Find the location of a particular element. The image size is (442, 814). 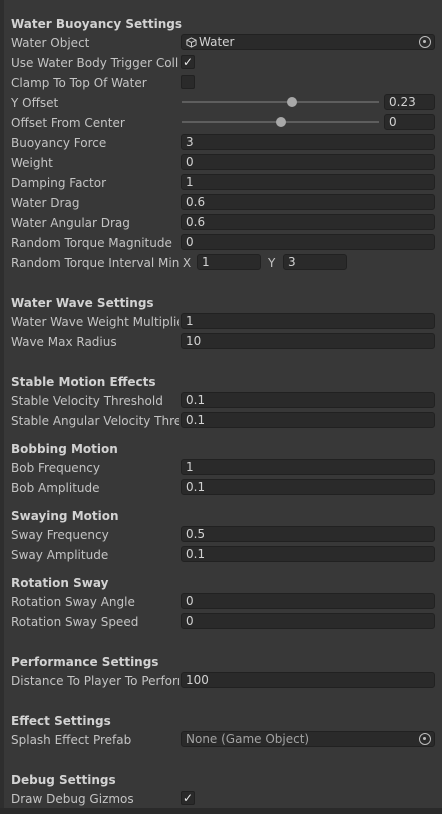

buoyancy-force-field: 3 is located at coordinates (308, 142).